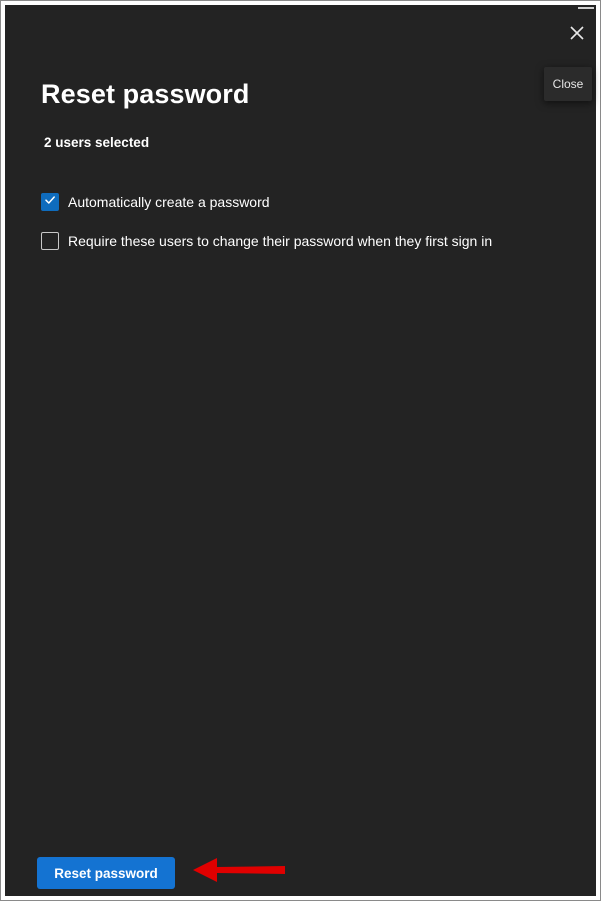  What do you see at coordinates (568, 84) in the screenshot?
I see `close-tooltip: Close` at bounding box center [568, 84].